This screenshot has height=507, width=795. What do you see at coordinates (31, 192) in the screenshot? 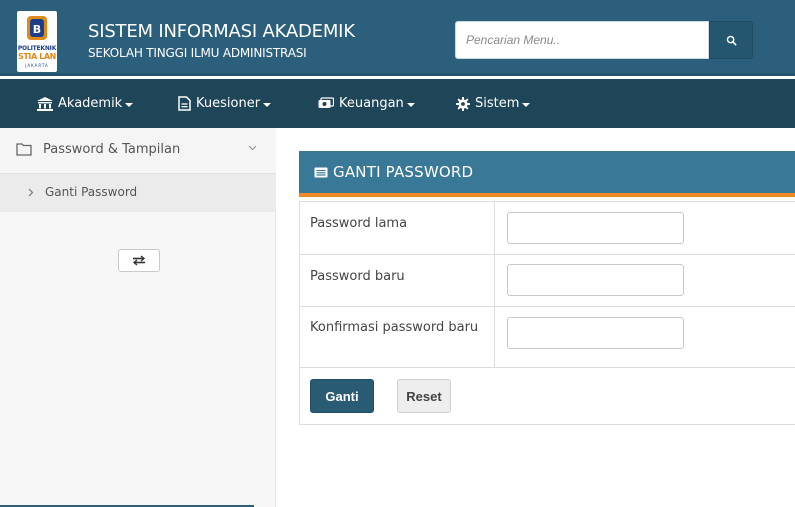
I see `chevron-right-icon` at bounding box center [31, 192].